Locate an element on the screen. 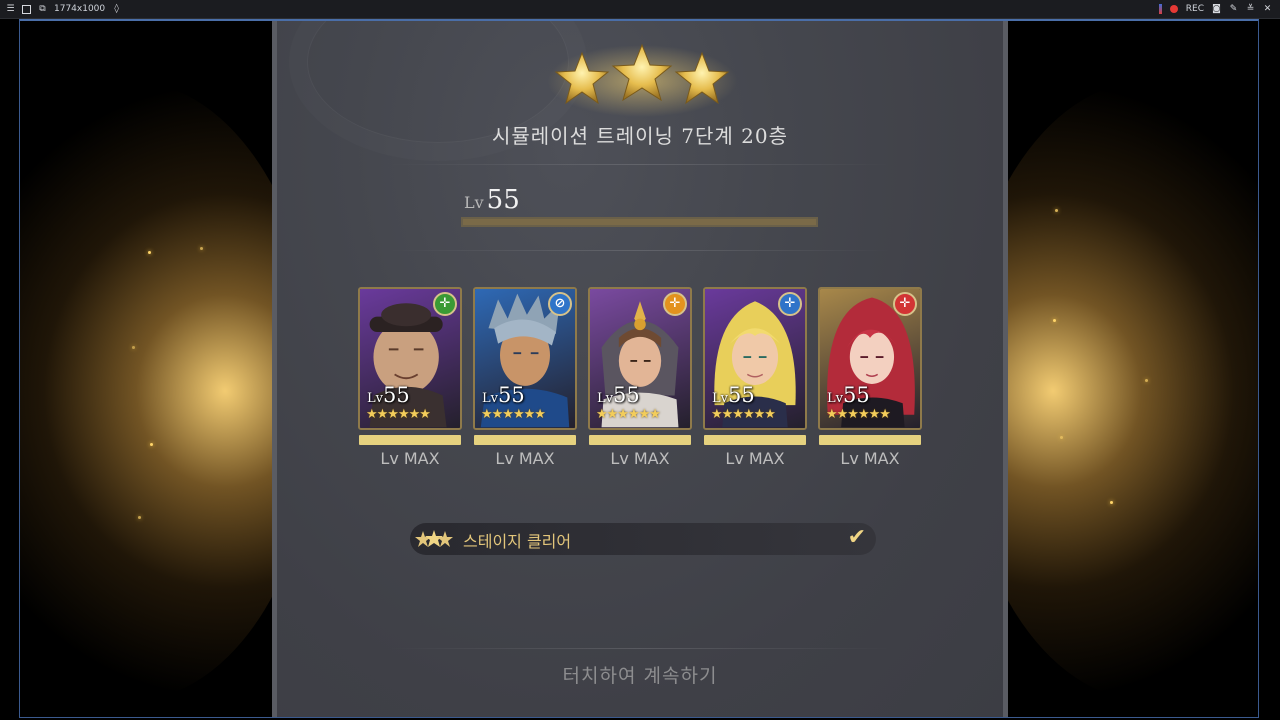 The width and height of the screenshot is (1280, 720). divider-middle is located at coordinates (640, 250).